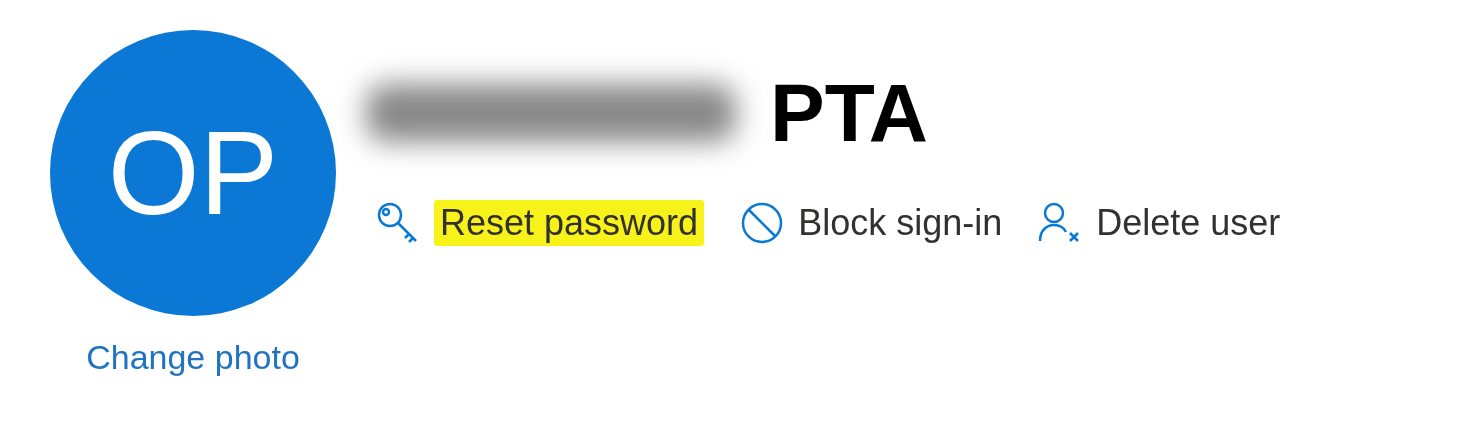 This screenshot has height=435, width=1470. Describe the element at coordinates (193, 173) in the screenshot. I see `avatar: OP` at that location.